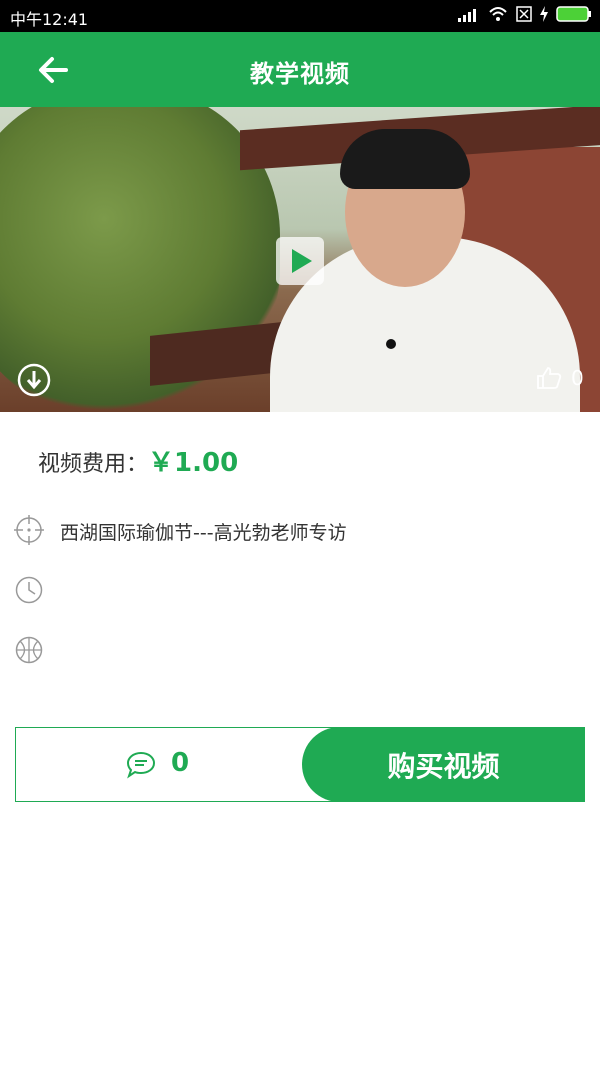 This screenshot has width=600, height=1067. I want to click on video-title: 西湖国际瑜伽节---高光勃老师专访, so click(203, 533).